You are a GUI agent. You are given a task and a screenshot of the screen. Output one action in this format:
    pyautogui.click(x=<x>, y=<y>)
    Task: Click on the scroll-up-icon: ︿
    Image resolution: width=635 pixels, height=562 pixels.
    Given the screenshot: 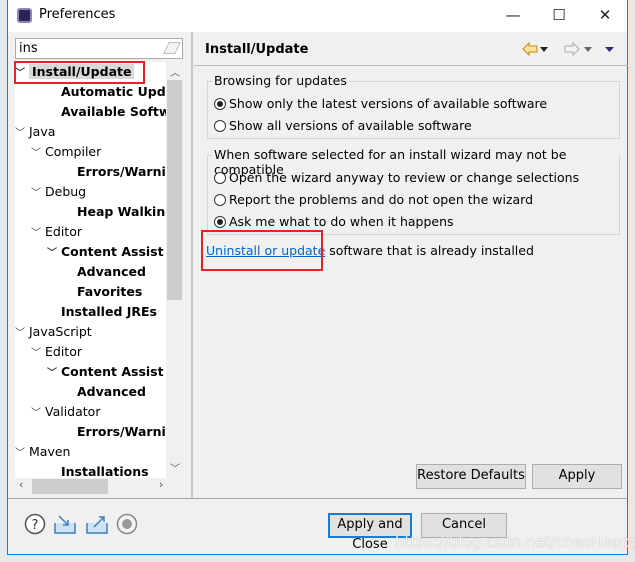 What is the action you would take?
    pyautogui.click(x=175, y=71)
    